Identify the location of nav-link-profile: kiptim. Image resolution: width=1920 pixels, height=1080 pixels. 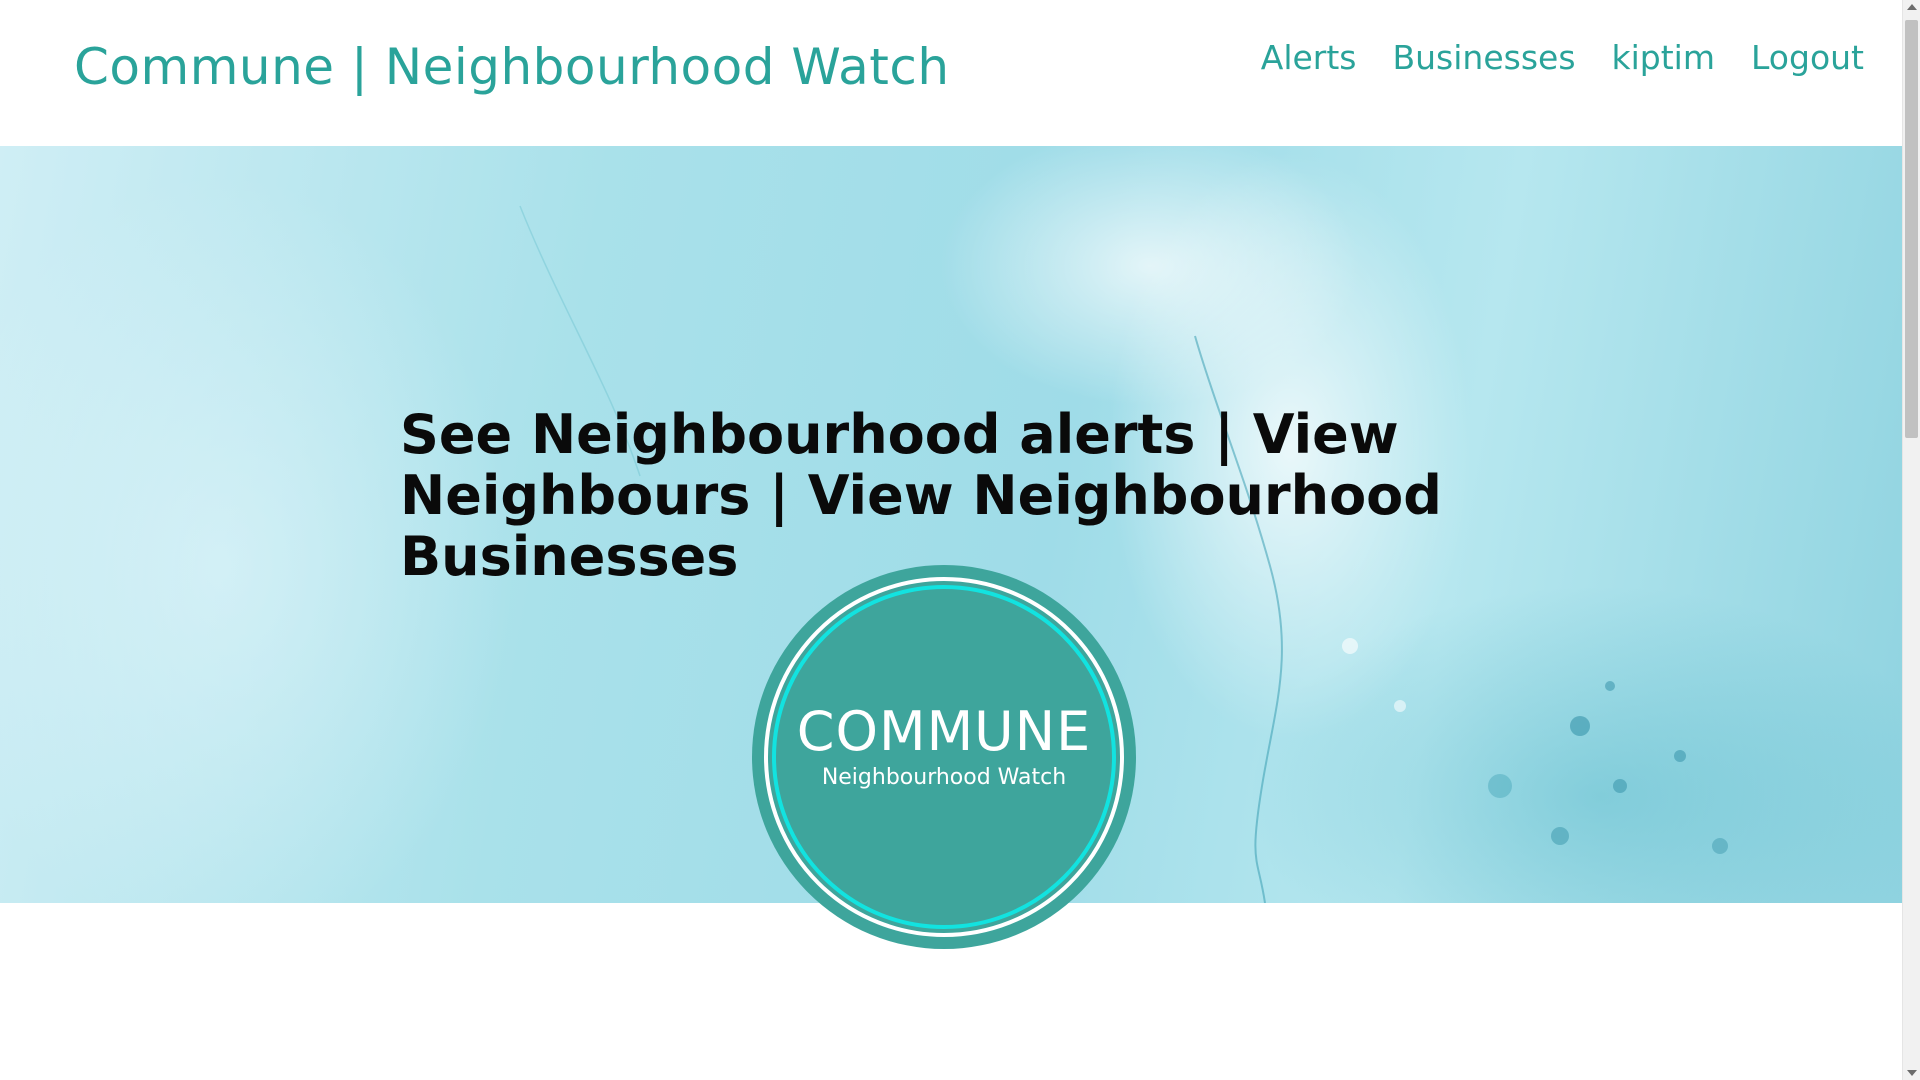
(1663, 57).